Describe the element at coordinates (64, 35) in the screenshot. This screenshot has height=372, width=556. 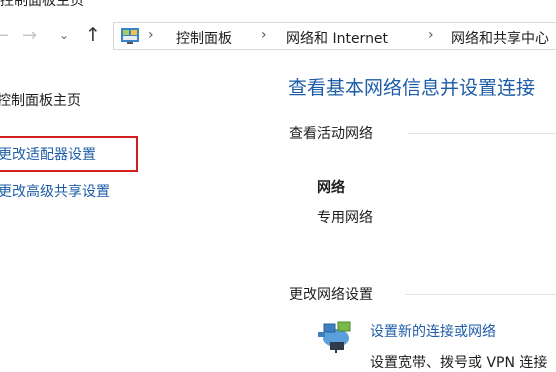
I see `recent-locations-dropdown-icon: ⌄` at that location.